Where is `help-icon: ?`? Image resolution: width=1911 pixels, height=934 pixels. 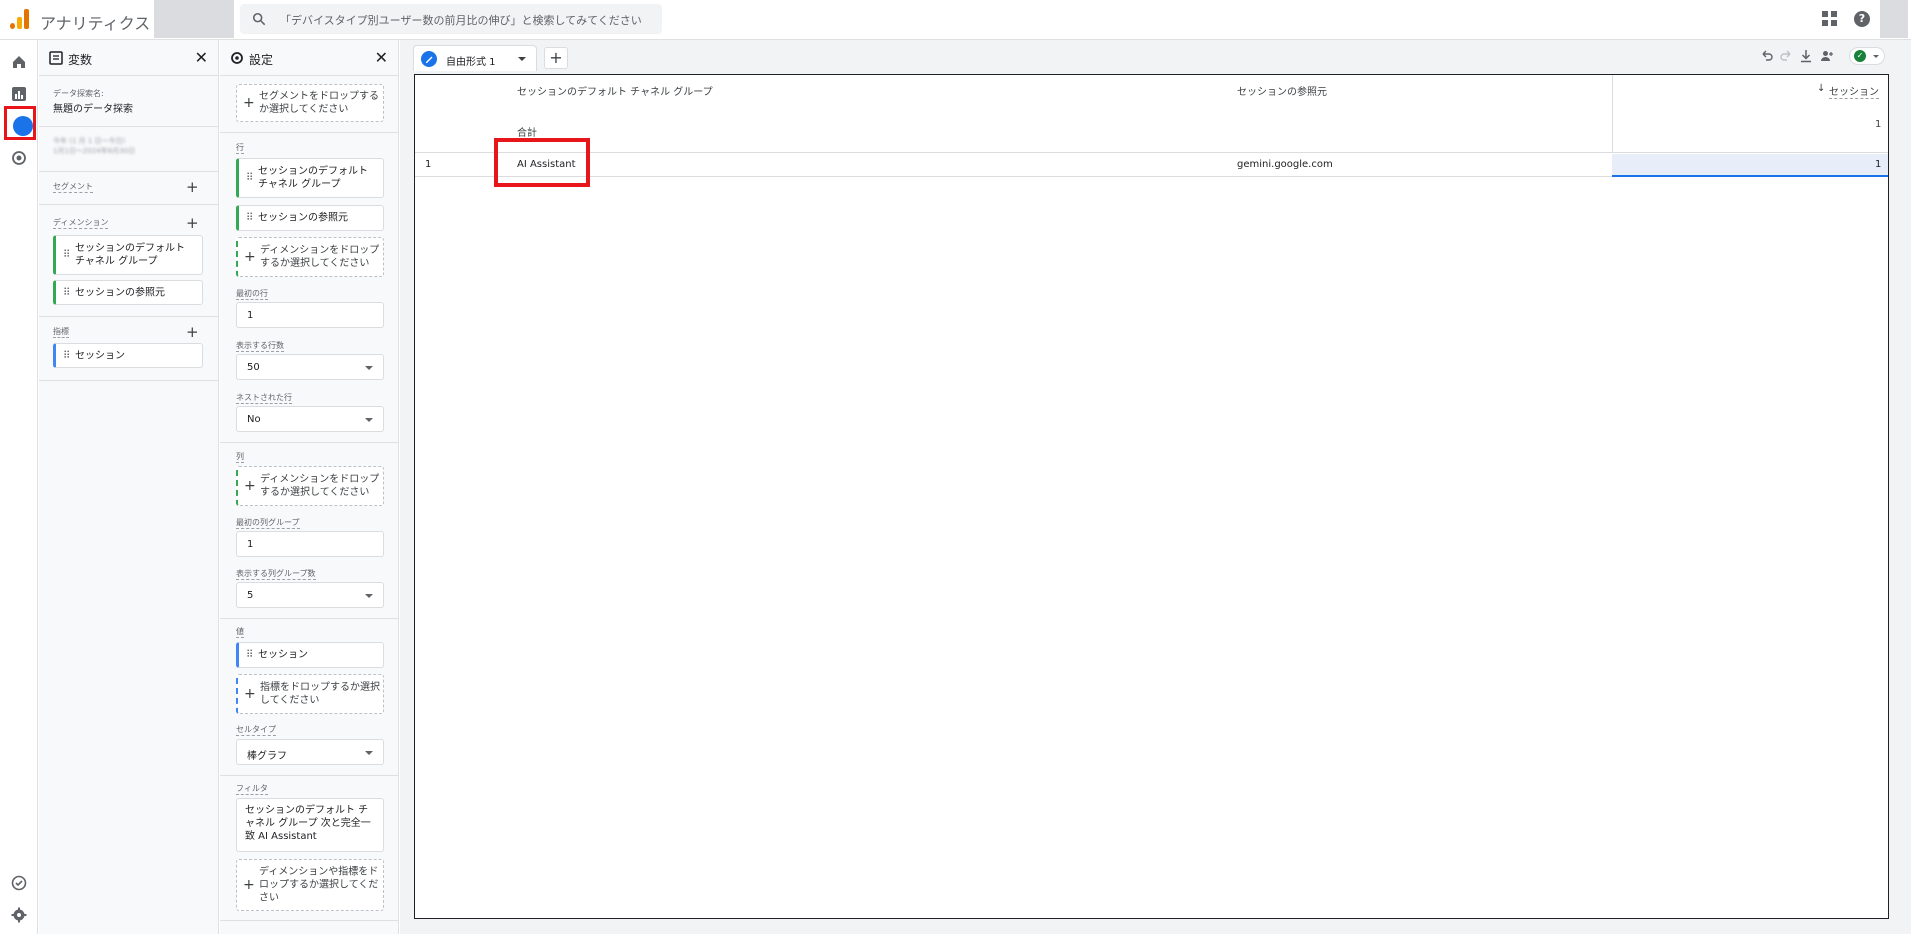 help-icon: ? is located at coordinates (1862, 19).